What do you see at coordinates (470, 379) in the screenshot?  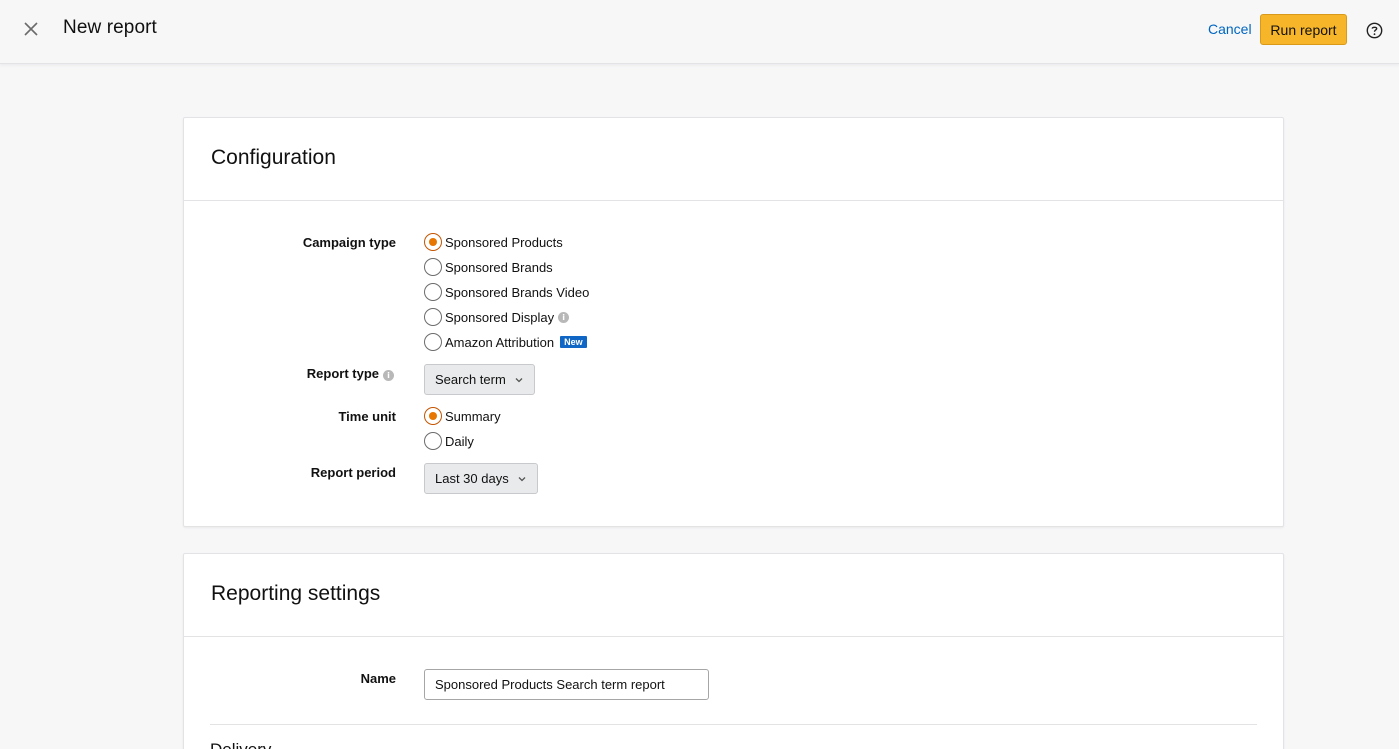 I see `report-type-value: Search term` at bounding box center [470, 379].